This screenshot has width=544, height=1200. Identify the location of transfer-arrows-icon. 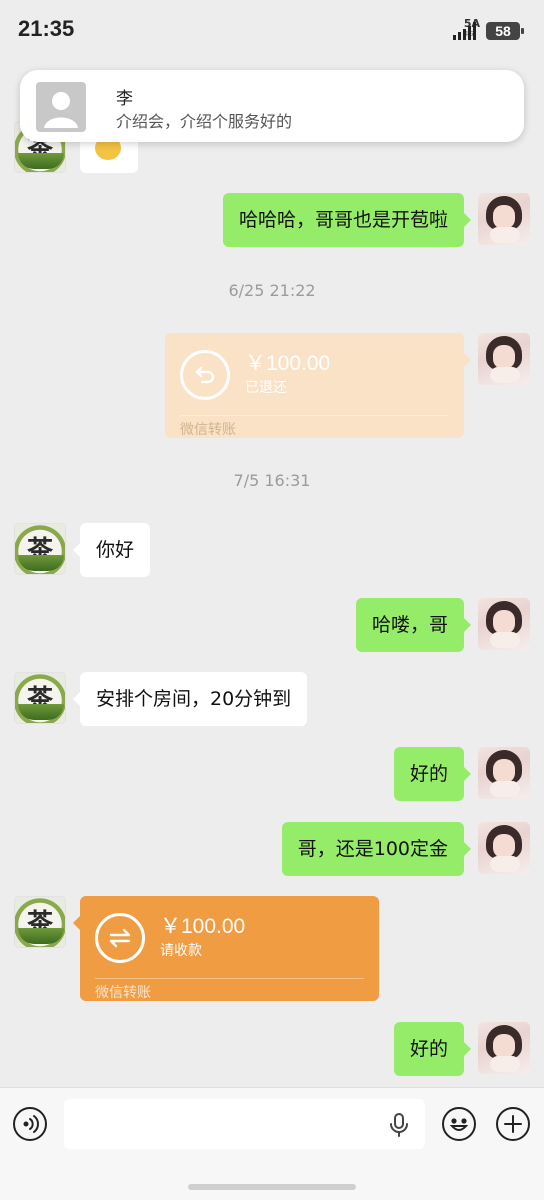
(120, 938).